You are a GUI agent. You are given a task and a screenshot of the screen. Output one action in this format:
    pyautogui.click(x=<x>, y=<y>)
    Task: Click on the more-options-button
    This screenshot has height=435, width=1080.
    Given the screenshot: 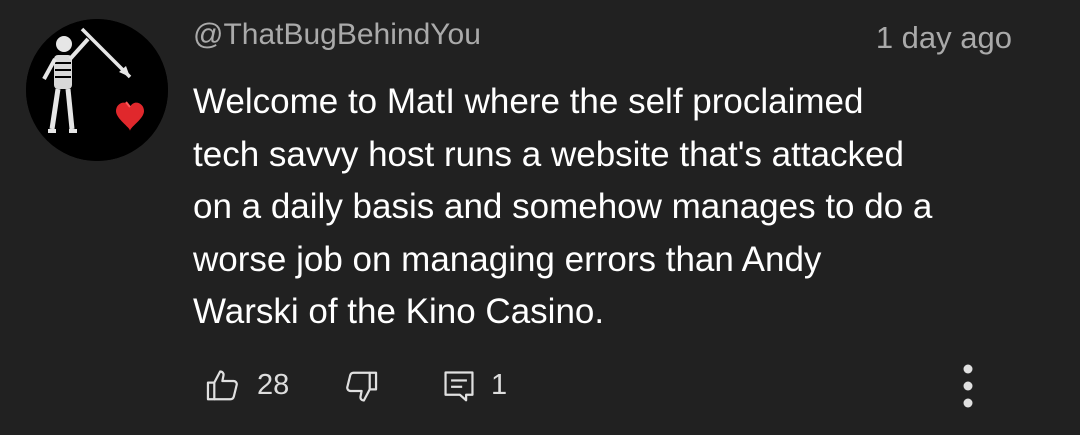 What is the action you would take?
    pyautogui.click(x=968, y=386)
    